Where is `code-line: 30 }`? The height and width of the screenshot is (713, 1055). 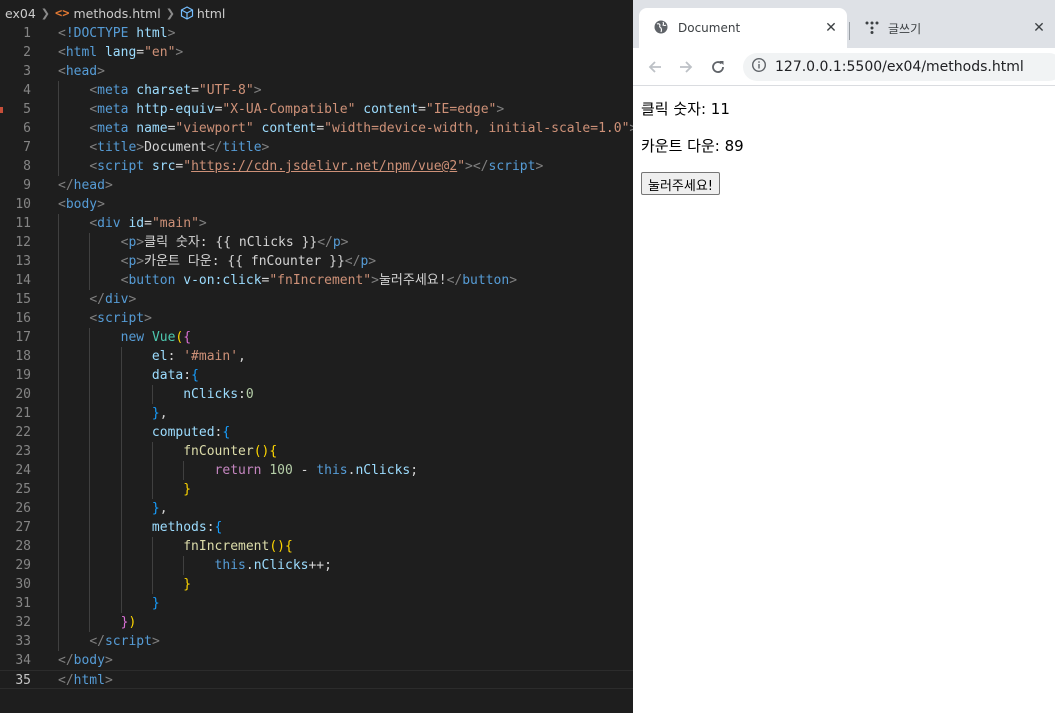 code-line: 30 } is located at coordinates (316, 584).